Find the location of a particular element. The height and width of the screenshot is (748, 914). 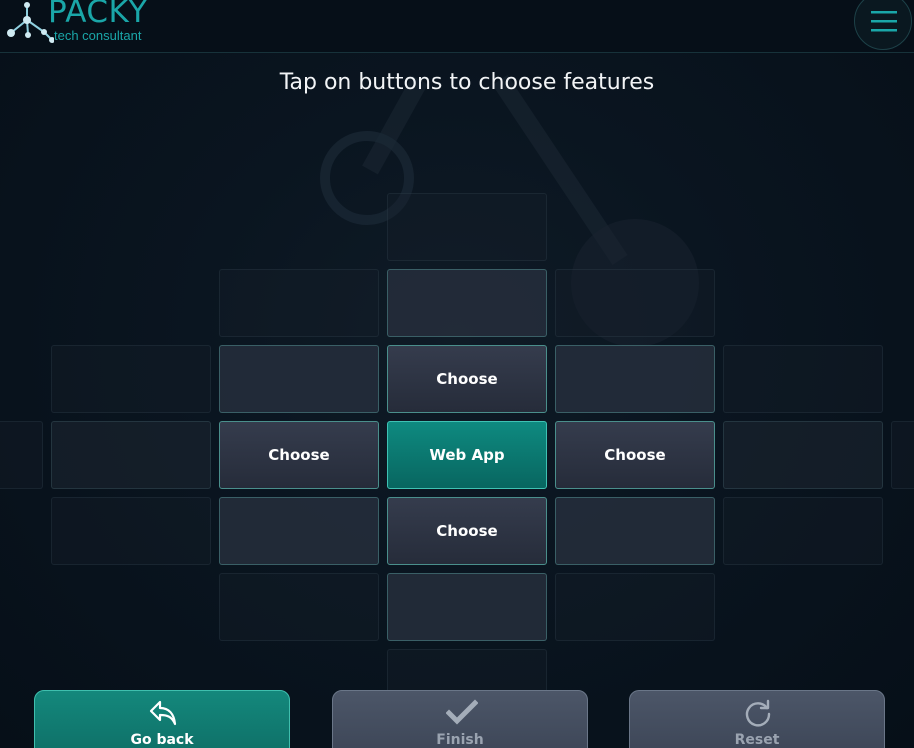

molecule-logo-icon is located at coordinates (30, 22).